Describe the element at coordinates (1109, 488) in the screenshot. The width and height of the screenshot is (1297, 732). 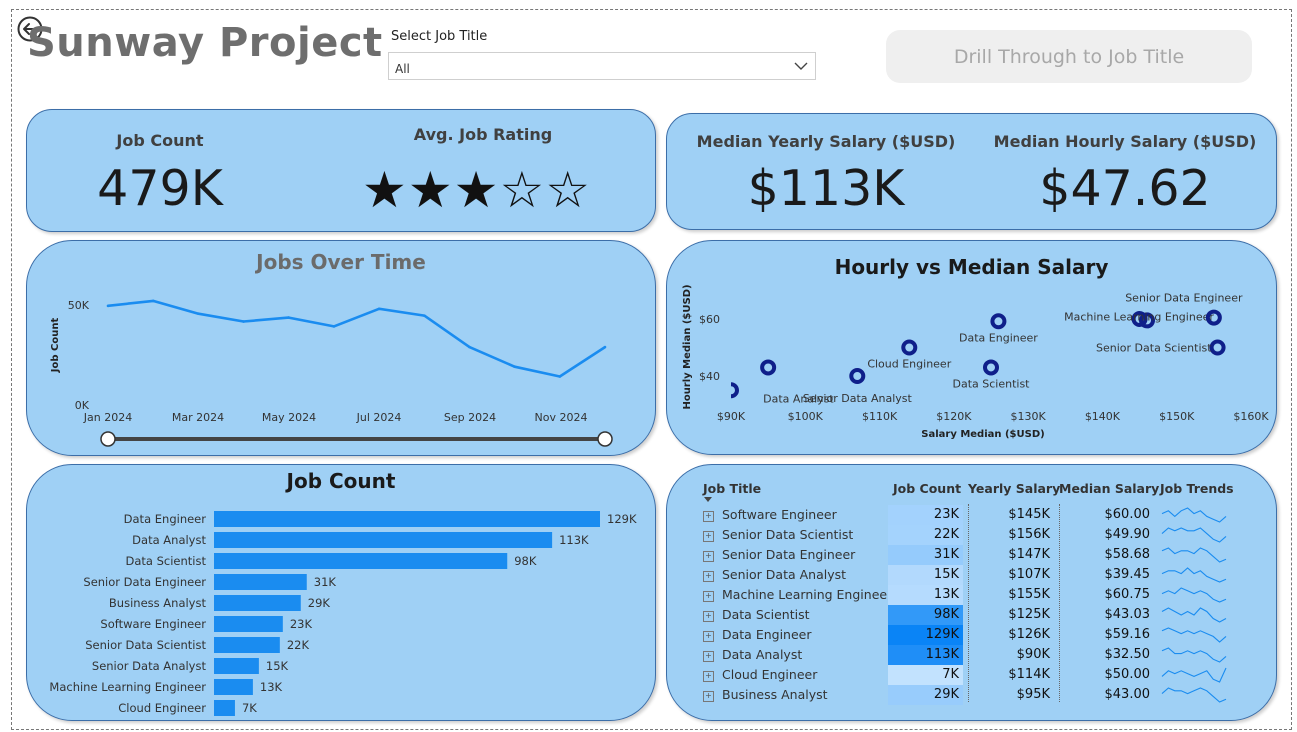
I see `table-header-median-salary: Median Salary` at that location.